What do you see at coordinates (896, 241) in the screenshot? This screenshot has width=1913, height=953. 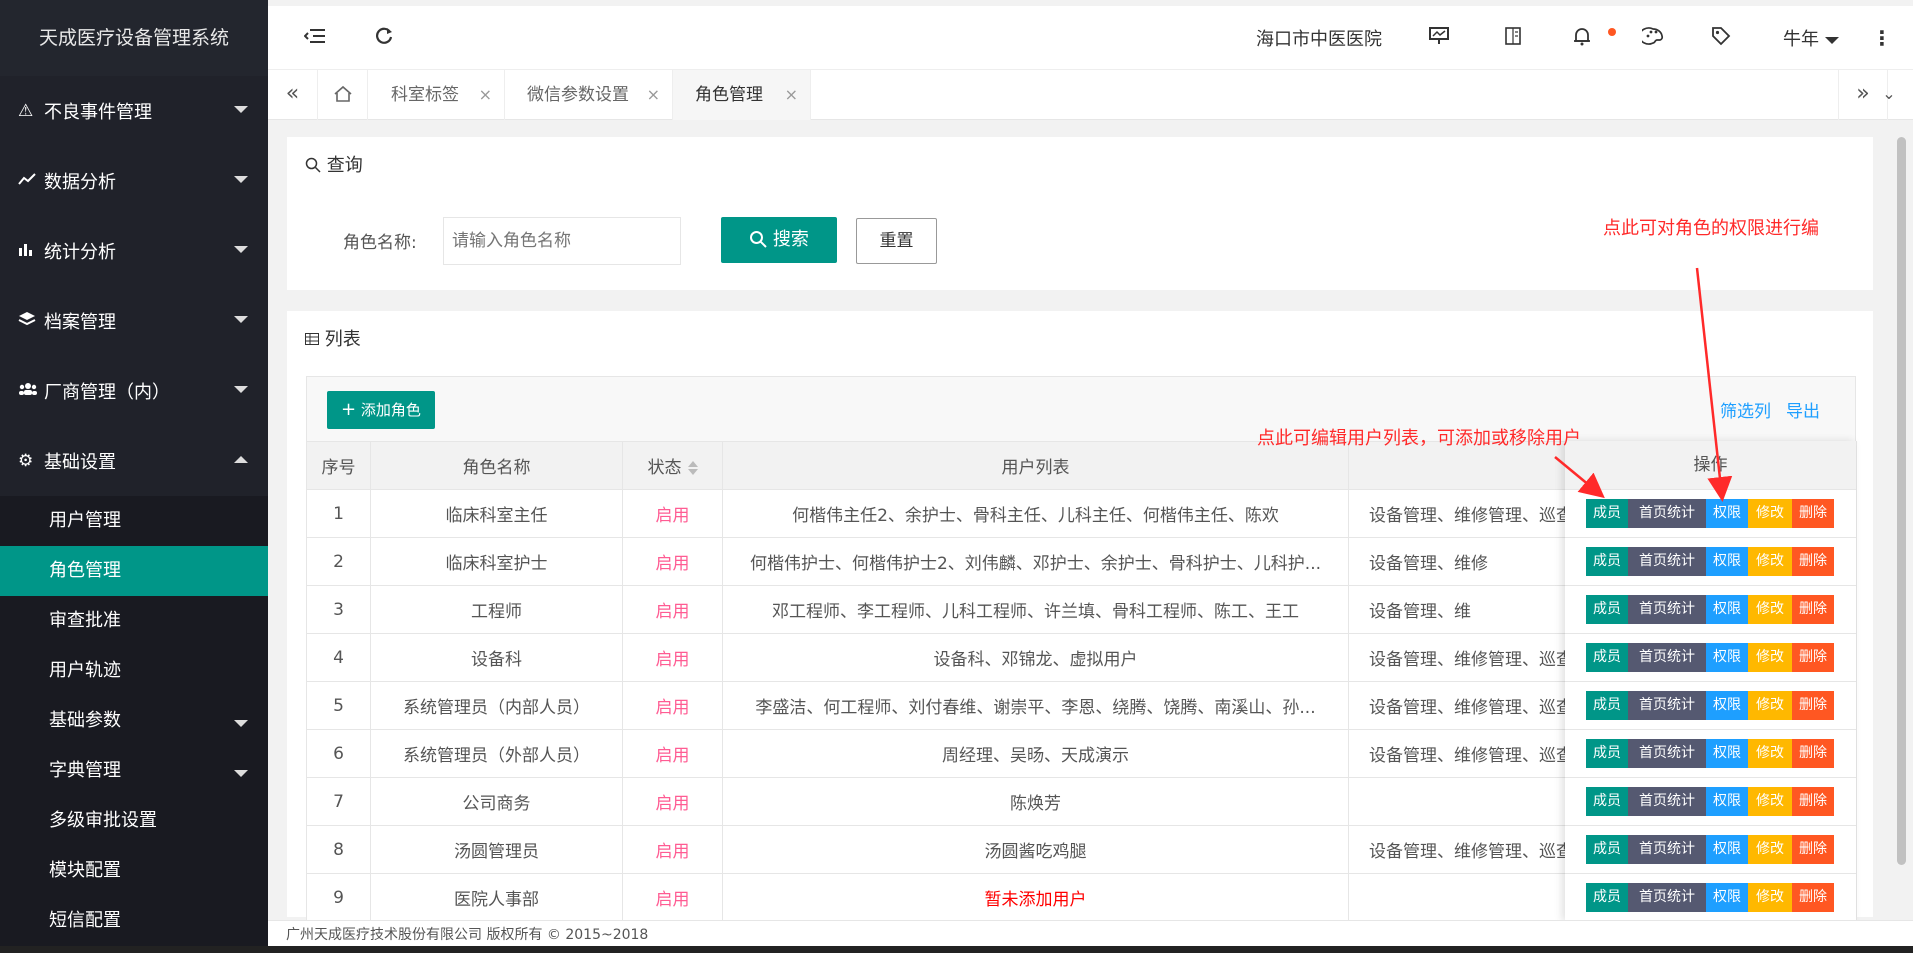 I see `reset-button: 重置` at bounding box center [896, 241].